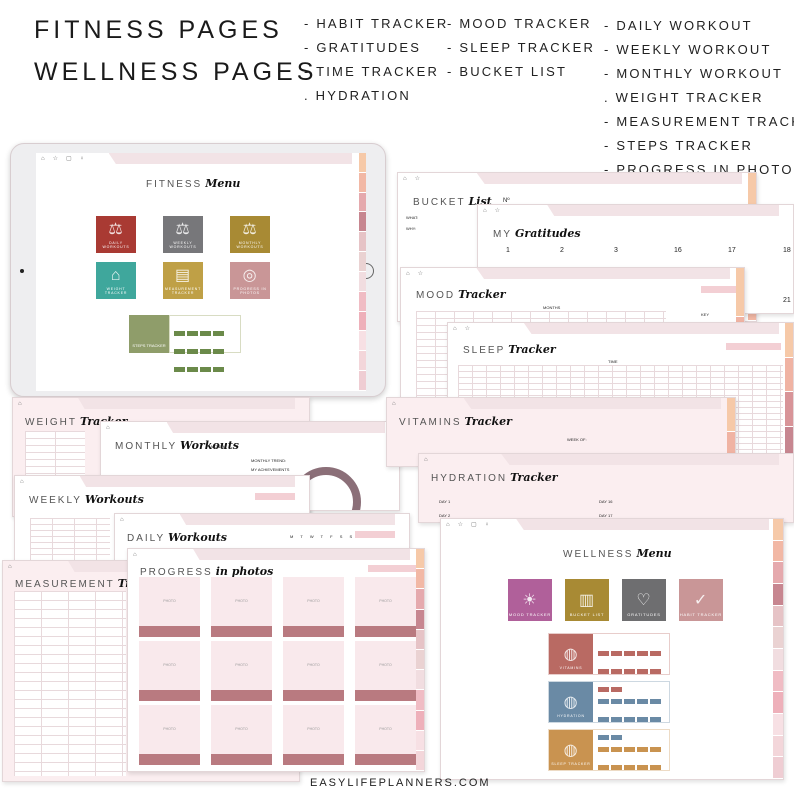  I want to click on tracker-tile: ◍ SLEEP TRACKER, so click(571, 750).